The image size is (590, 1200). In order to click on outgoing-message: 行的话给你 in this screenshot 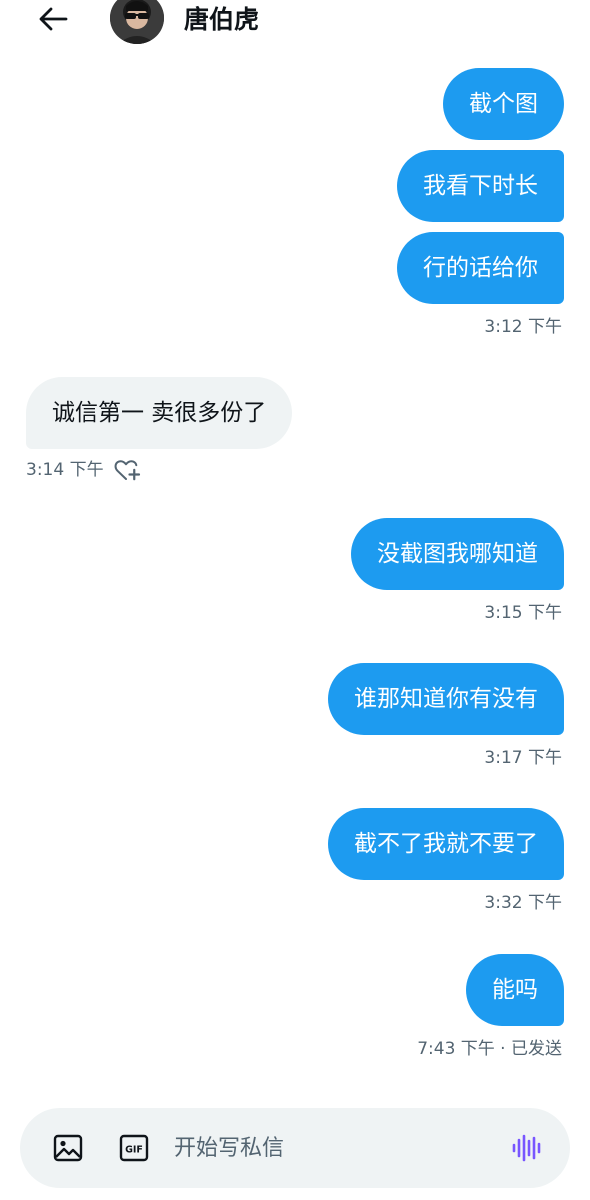, I will do `click(480, 268)`.